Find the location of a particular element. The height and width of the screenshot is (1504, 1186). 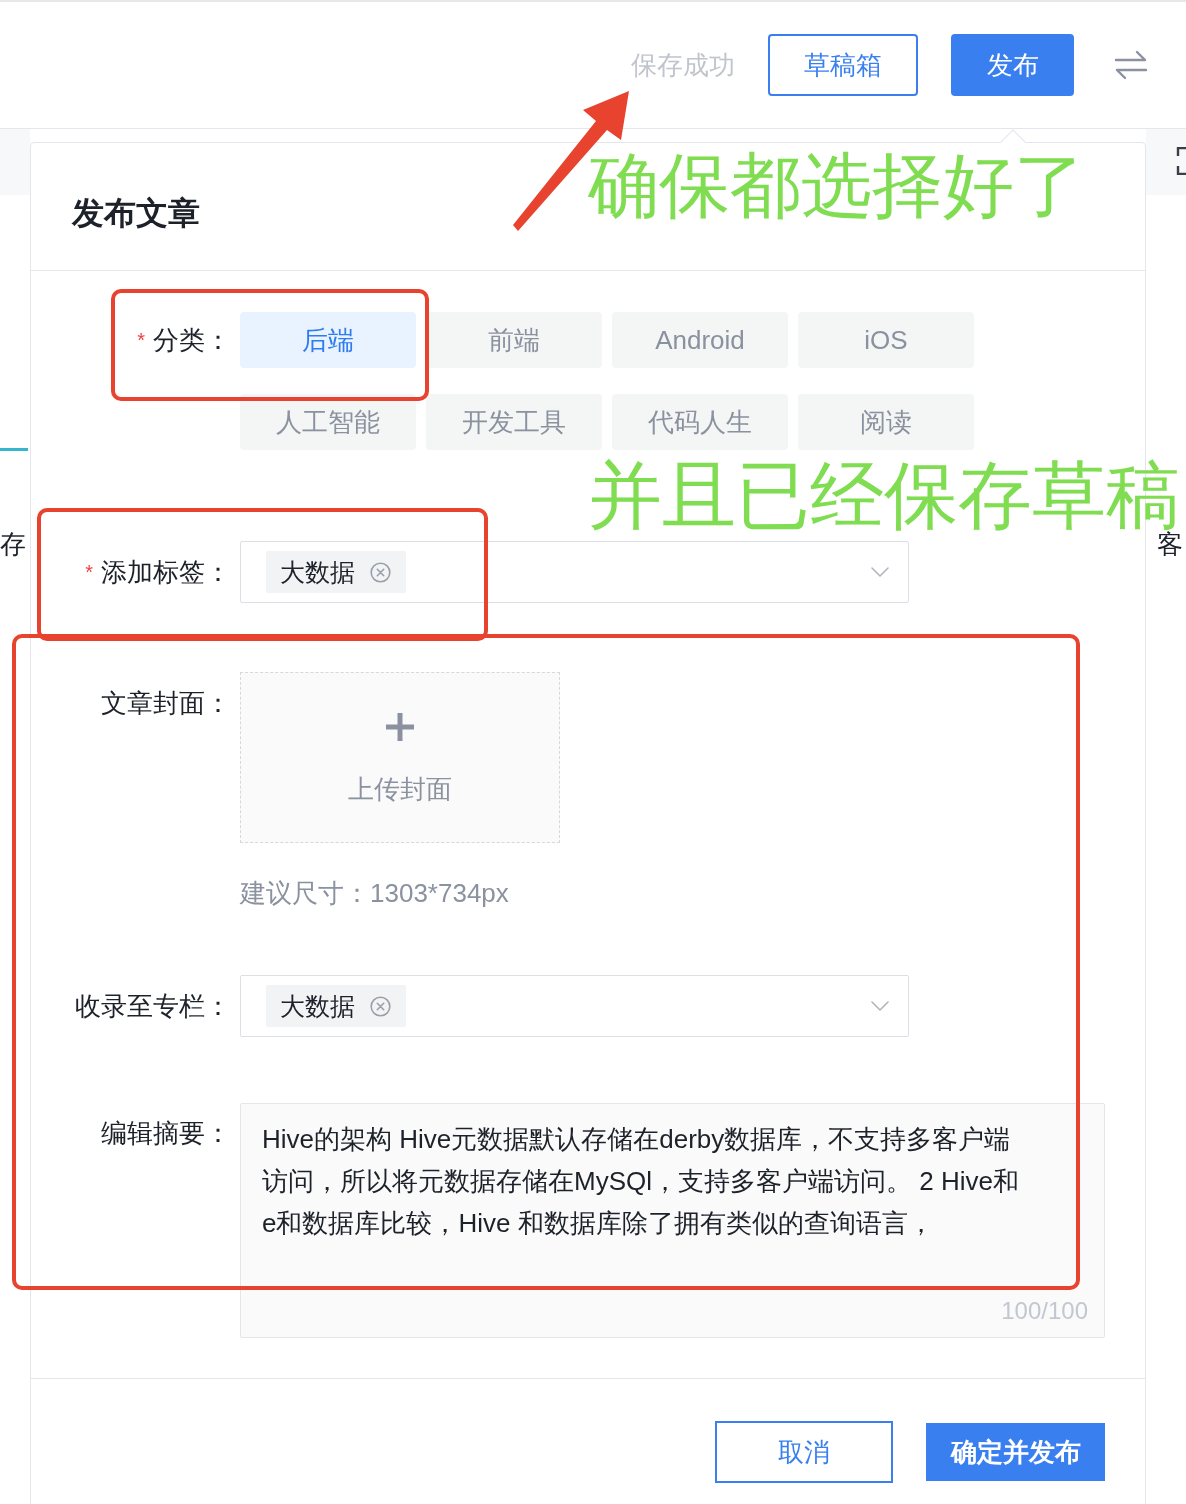

tab-indicator is located at coordinates (14, 449).